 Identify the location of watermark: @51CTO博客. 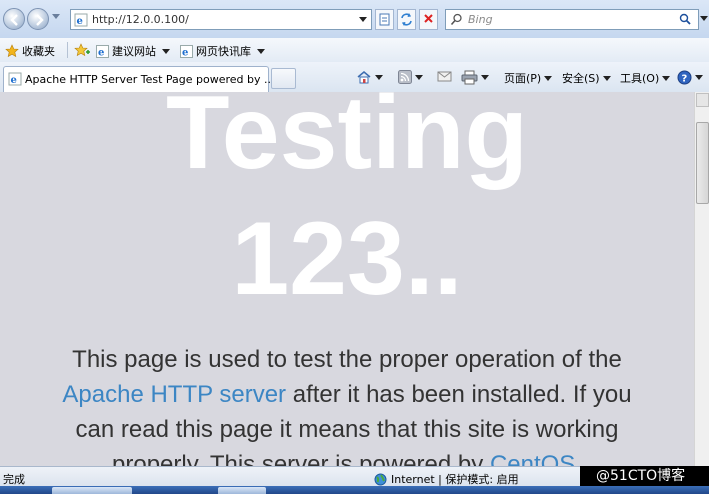
(644, 476).